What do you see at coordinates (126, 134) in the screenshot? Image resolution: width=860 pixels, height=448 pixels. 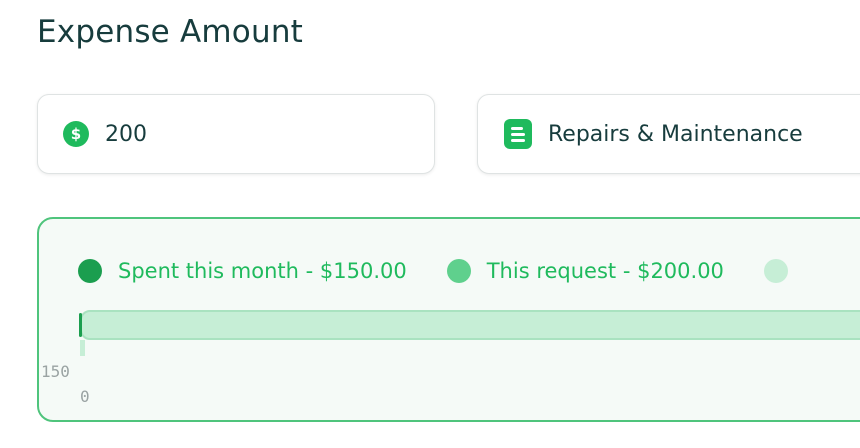 I see `amount-value: 200` at bounding box center [126, 134].